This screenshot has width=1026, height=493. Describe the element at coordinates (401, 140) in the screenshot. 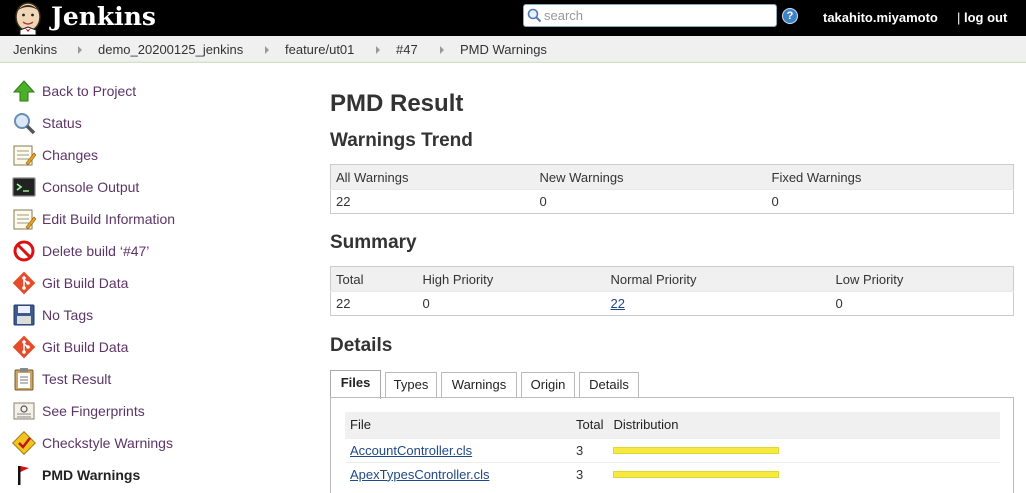

I see `warnings-trend-heading: Warnings Trend` at that location.